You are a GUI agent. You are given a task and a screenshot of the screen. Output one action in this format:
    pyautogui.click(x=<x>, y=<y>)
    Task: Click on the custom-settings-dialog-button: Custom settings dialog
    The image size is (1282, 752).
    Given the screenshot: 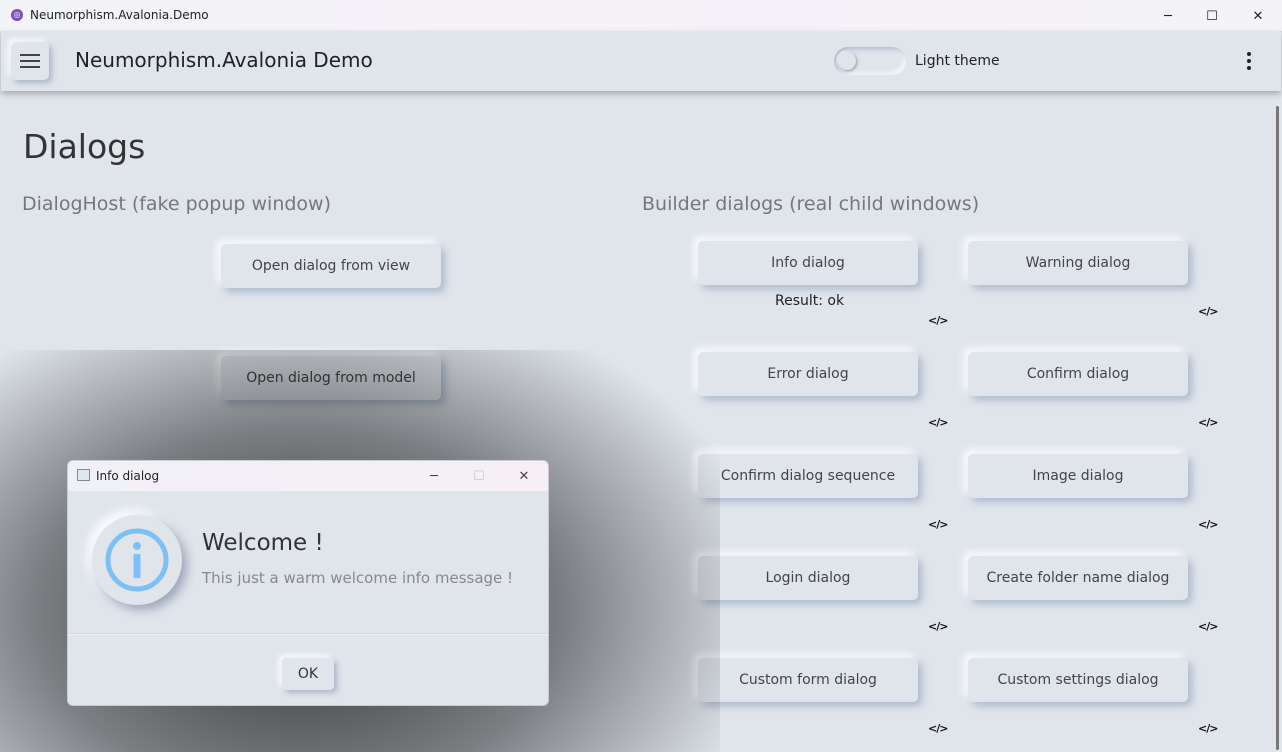 What is the action you would take?
    pyautogui.click(x=1078, y=680)
    